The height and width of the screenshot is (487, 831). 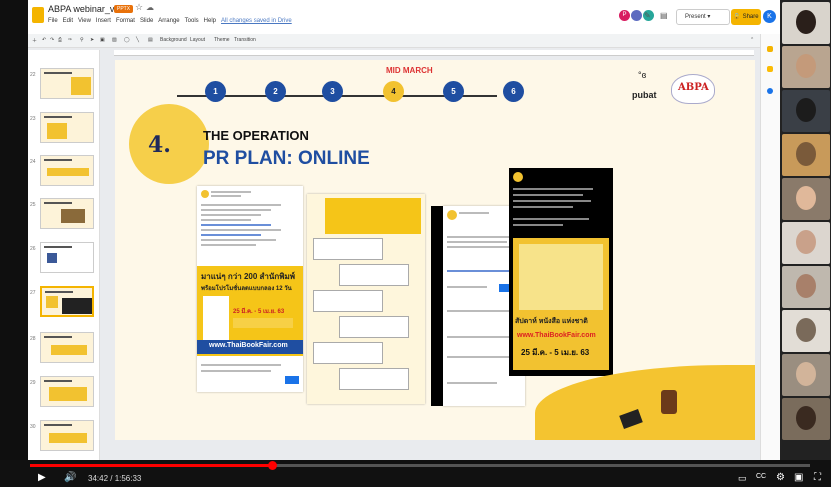 I want to click on keep-icon, so click(x=770, y=49).